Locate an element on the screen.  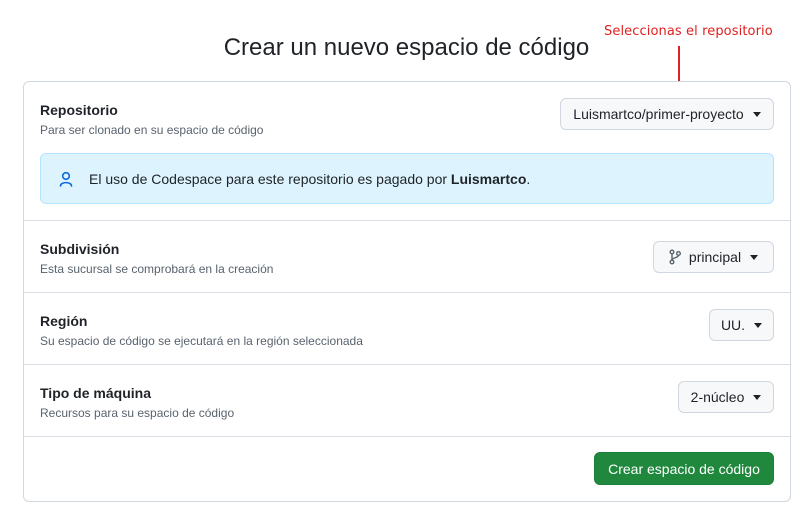
machine-description: Recursos para su espacio de código is located at coordinates (137, 413).